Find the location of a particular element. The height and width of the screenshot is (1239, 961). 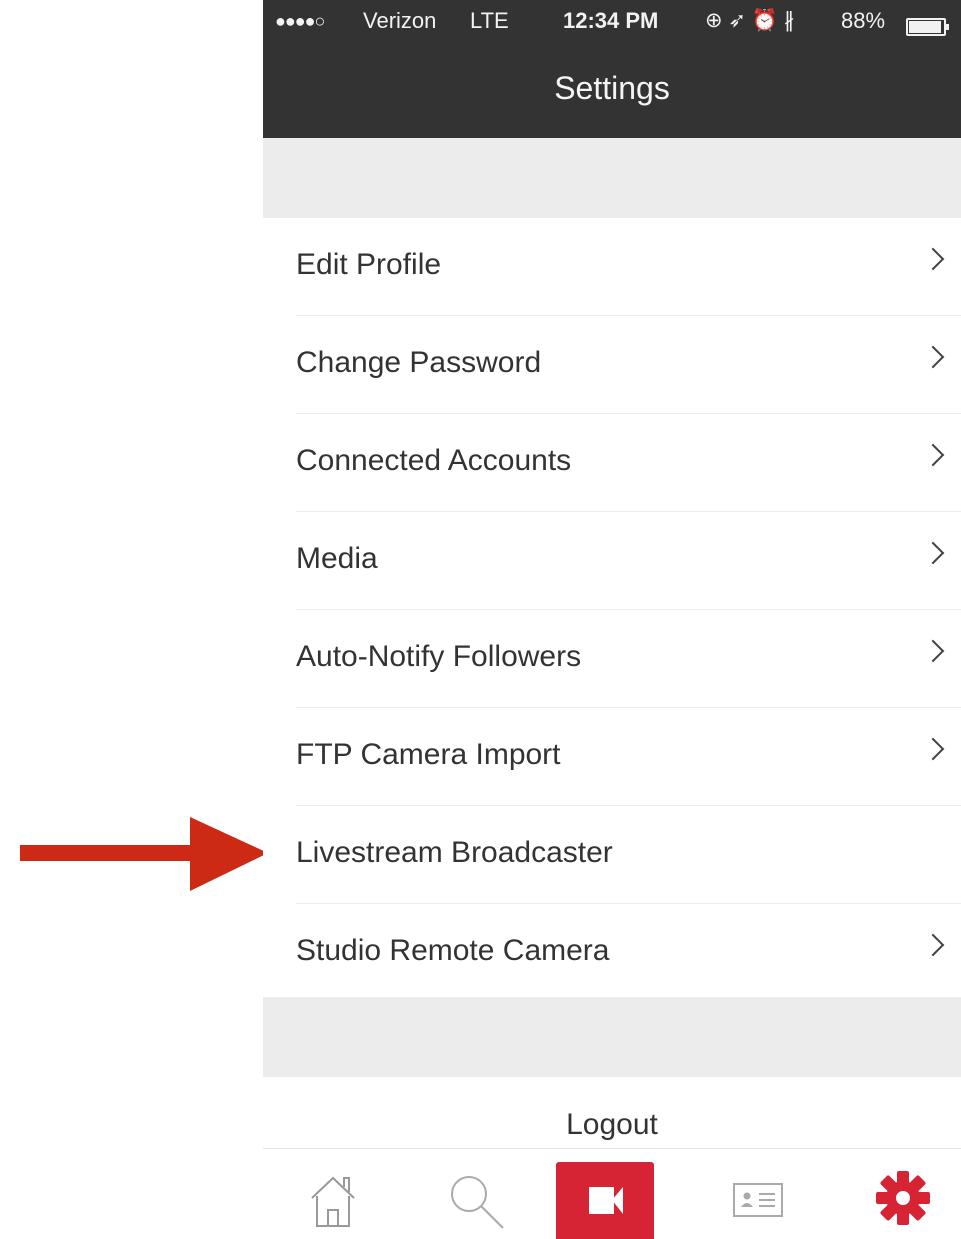

search-icon is located at coordinates (477, 1202).